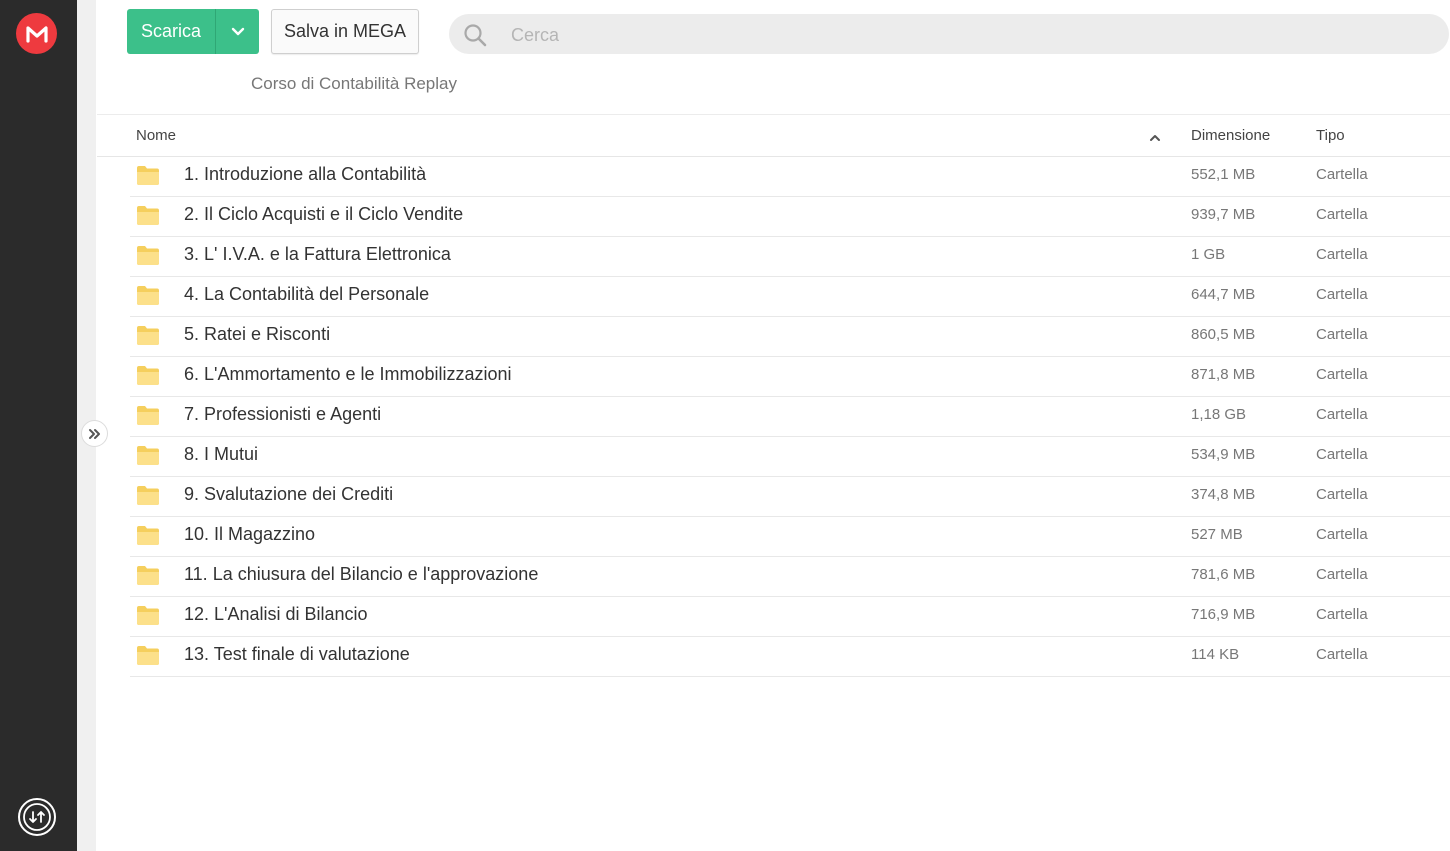 The width and height of the screenshot is (1450, 851). What do you see at coordinates (1223, 454) in the screenshot?
I see `row-size: 534,9 MB` at bounding box center [1223, 454].